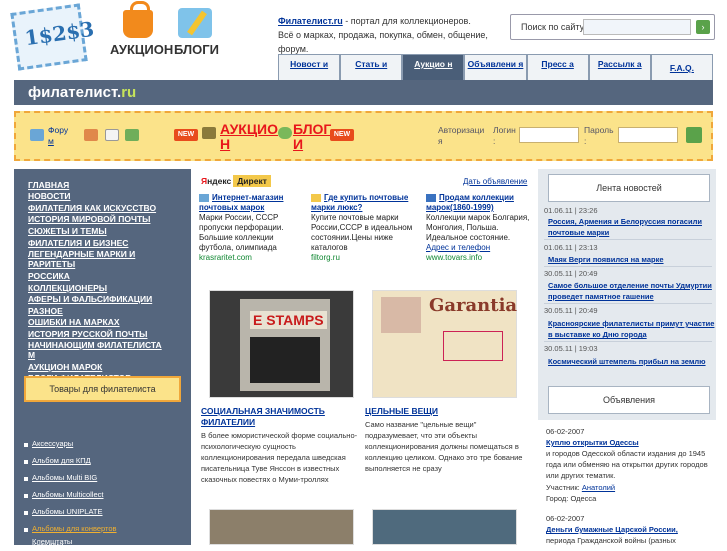 The height and width of the screenshot is (551, 727). What do you see at coordinates (458, 247) in the screenshot?
I see `ad-contact-link: Адрес и телефон` at bounding box center [458, 247].